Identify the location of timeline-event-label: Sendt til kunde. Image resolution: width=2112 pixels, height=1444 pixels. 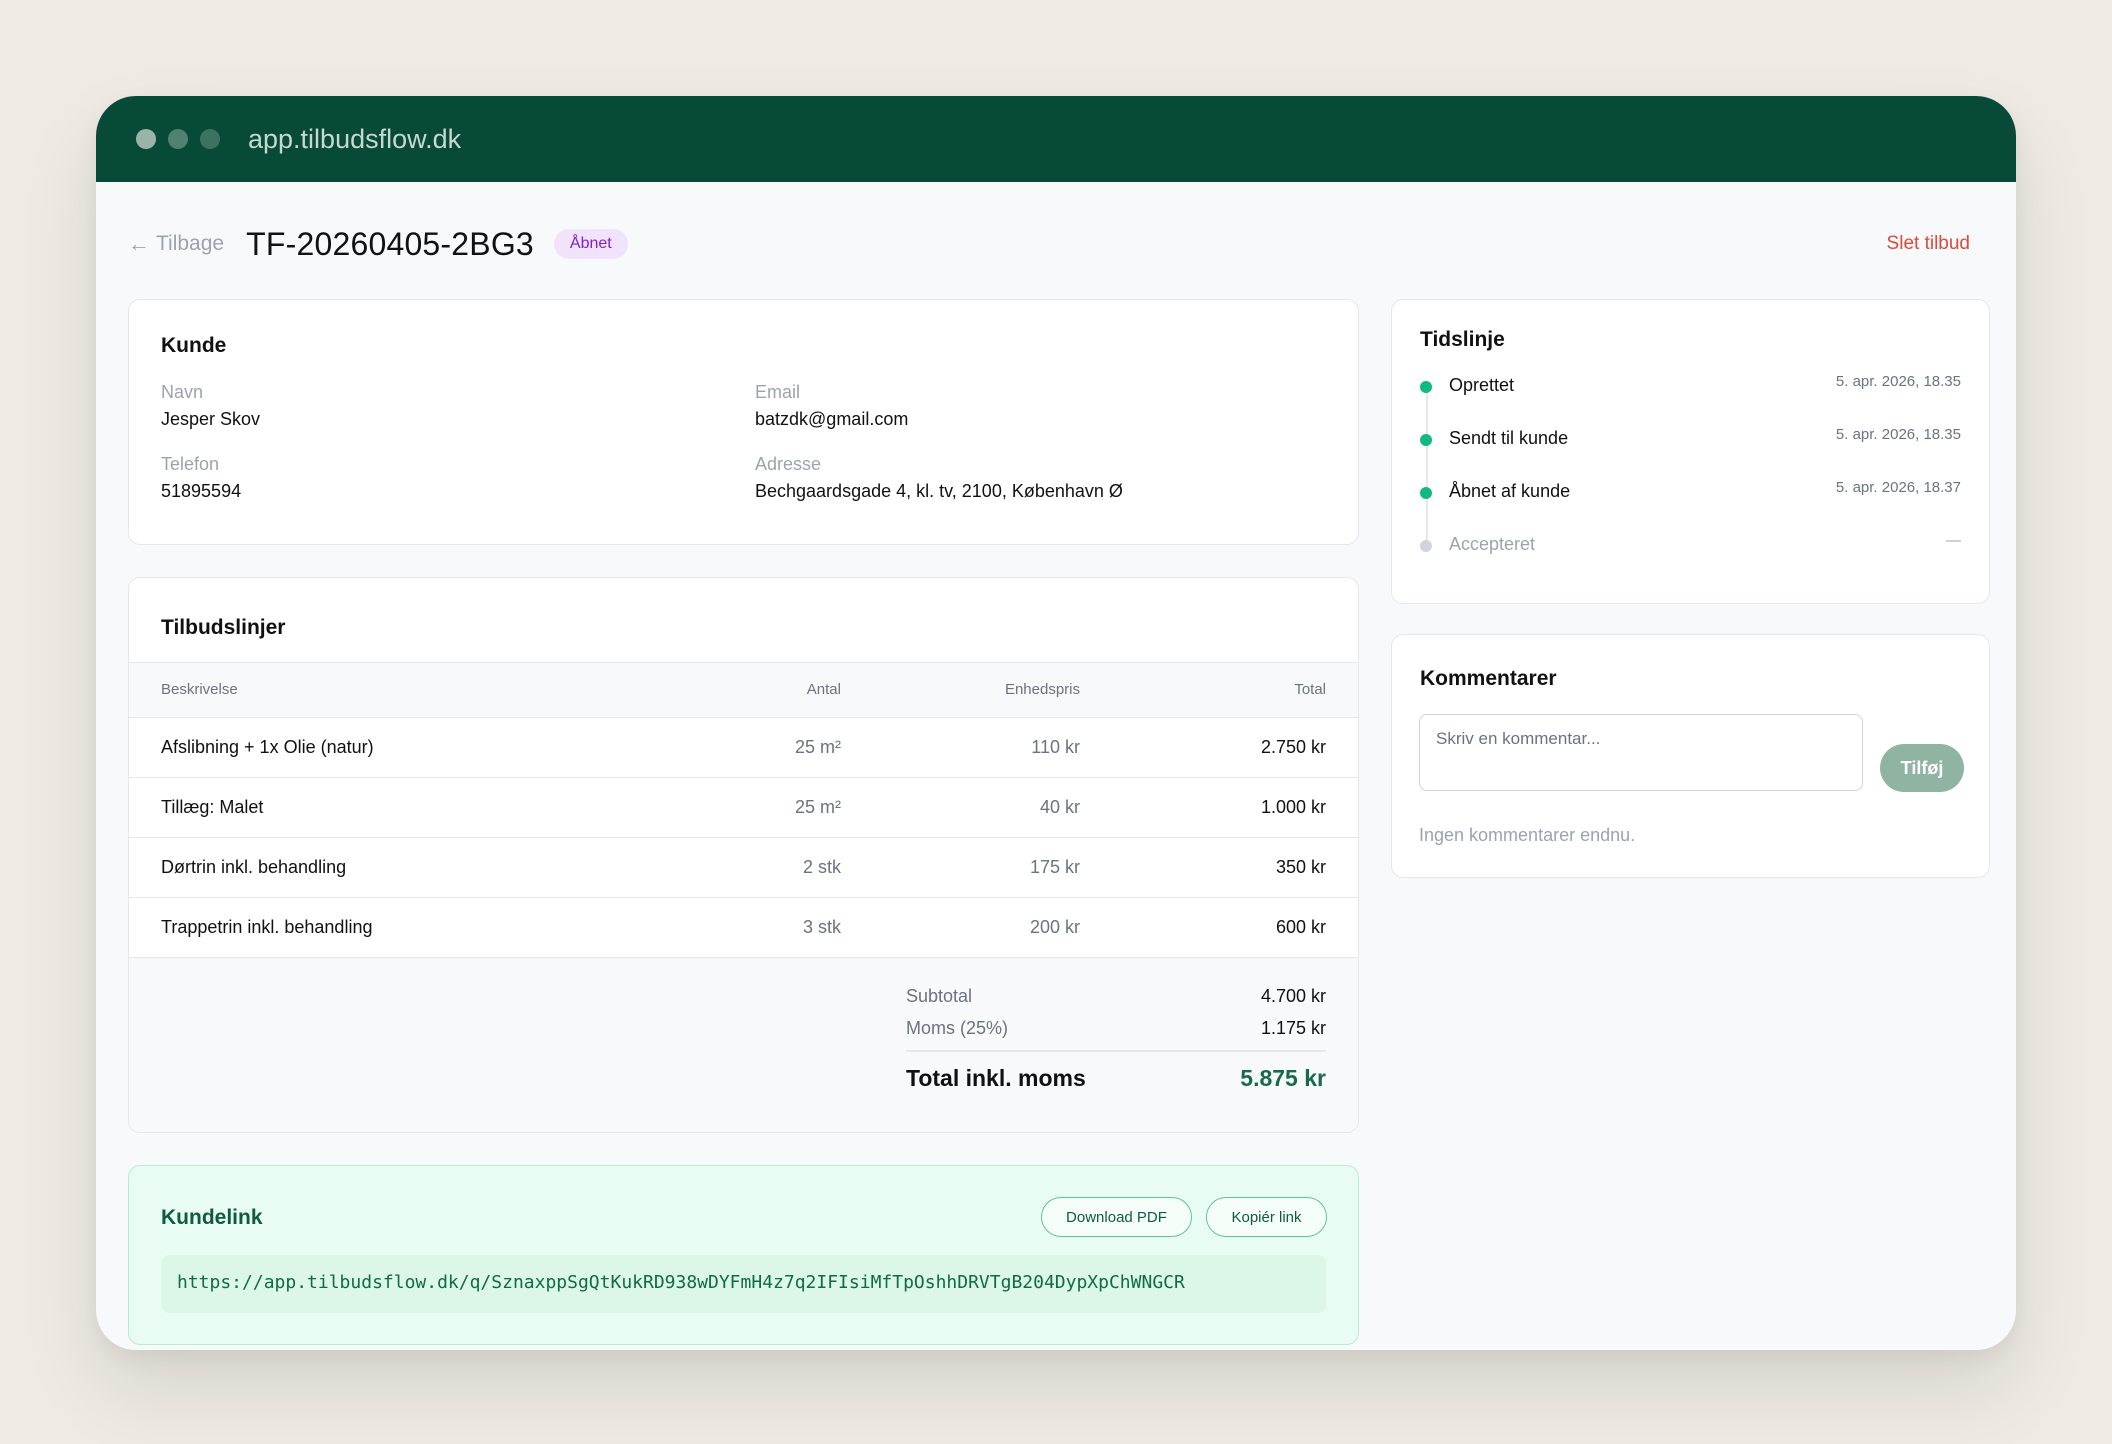
(1509, 438).